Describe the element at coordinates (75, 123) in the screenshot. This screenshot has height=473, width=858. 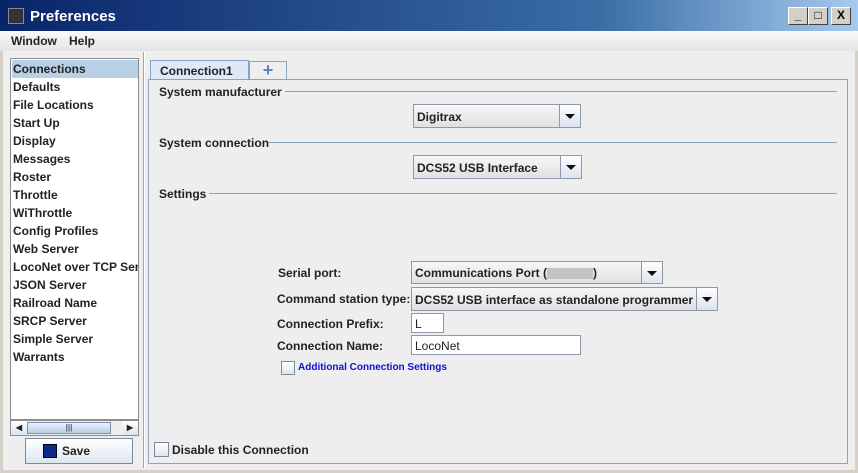
I see `sidebar-item-start-up: Start Up` at that location.